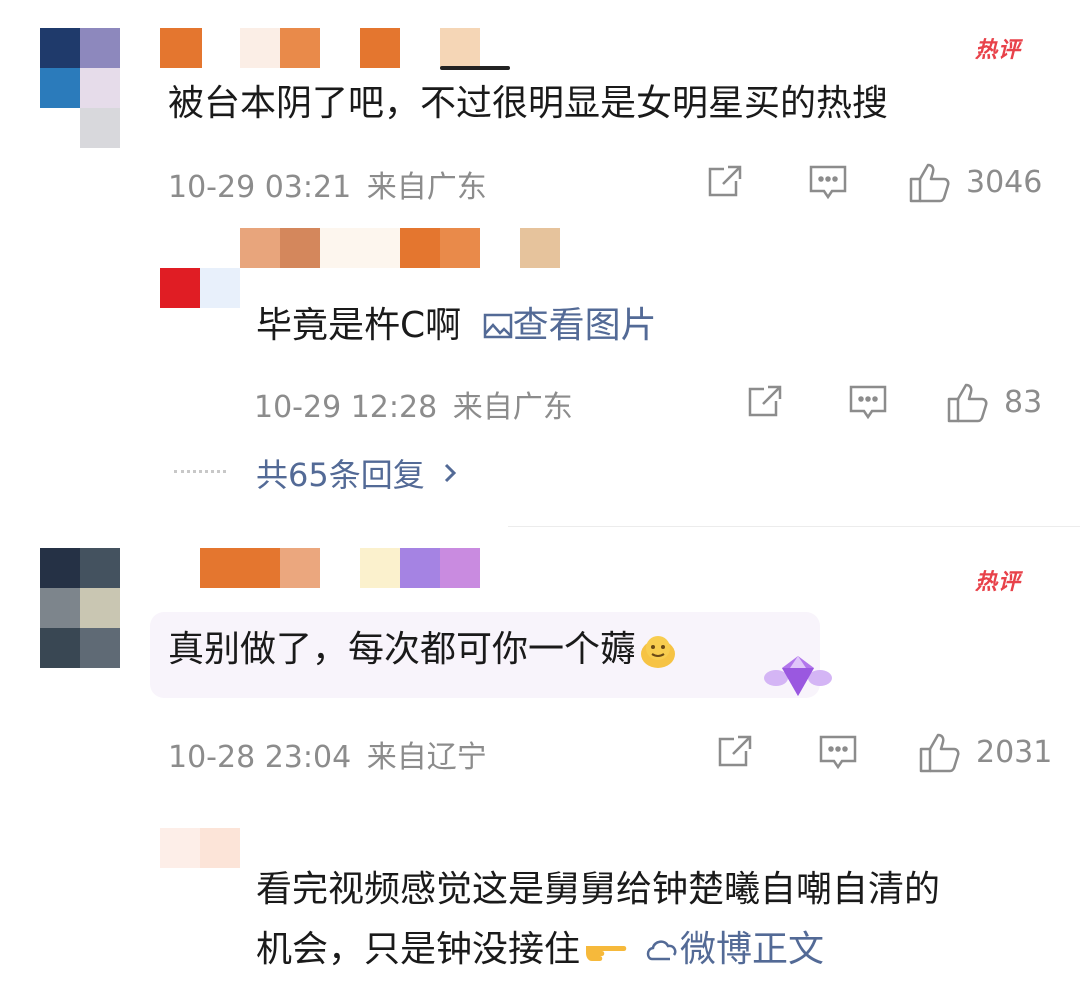 This screenshot has width=1080, height=999. I want to click on view-image-link: 查看图片, so click(570, 325).